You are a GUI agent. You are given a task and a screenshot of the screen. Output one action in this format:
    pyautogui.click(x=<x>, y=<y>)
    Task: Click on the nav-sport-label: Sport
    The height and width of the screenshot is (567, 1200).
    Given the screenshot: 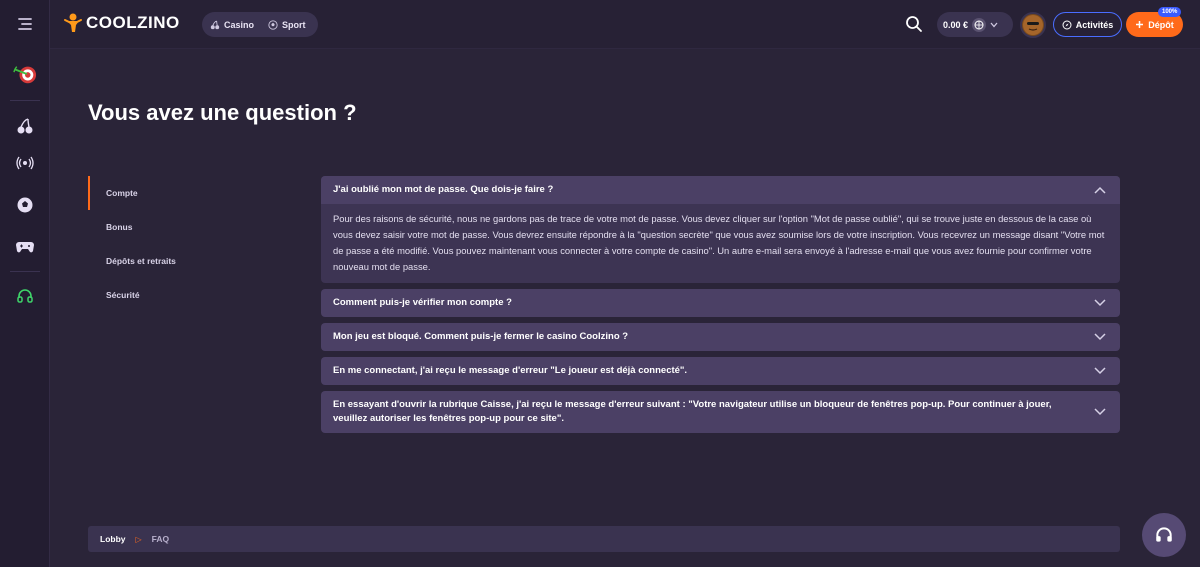 What is the action you would take?
    pyautogui.click(x=294, y=24)
    